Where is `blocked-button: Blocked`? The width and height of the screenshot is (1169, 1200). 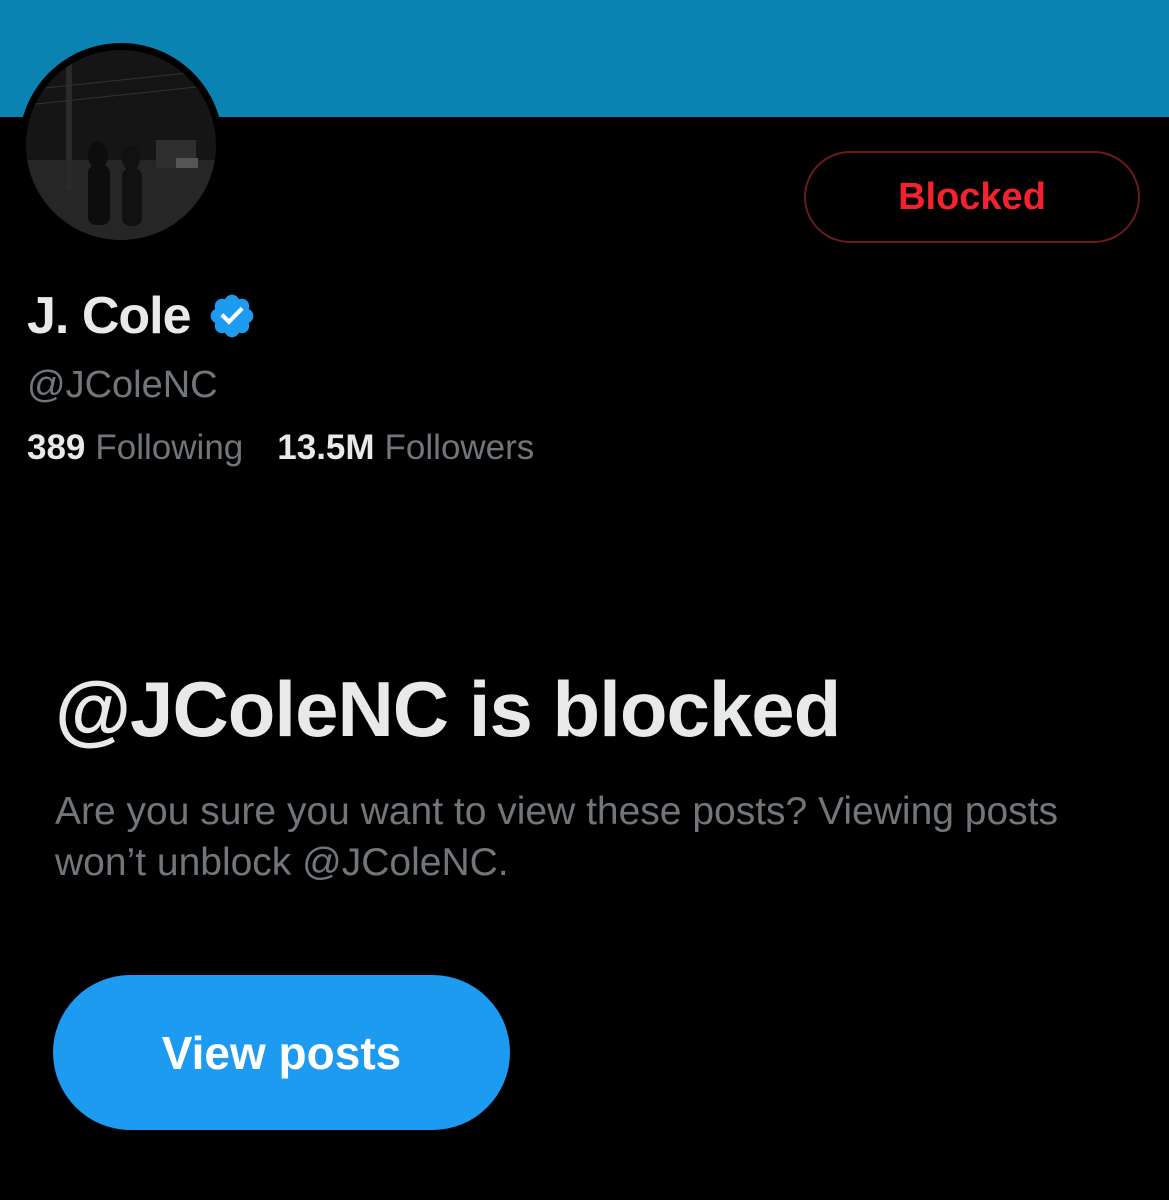
blocked-button: Blocked is located at coordinates (972, 197).